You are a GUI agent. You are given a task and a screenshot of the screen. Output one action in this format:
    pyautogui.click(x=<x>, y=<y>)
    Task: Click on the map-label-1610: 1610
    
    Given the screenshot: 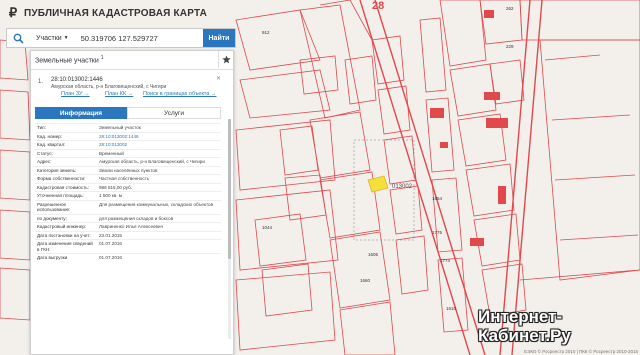 What is the action you would take?
    pyautogui.click(x=451, y=308)
    